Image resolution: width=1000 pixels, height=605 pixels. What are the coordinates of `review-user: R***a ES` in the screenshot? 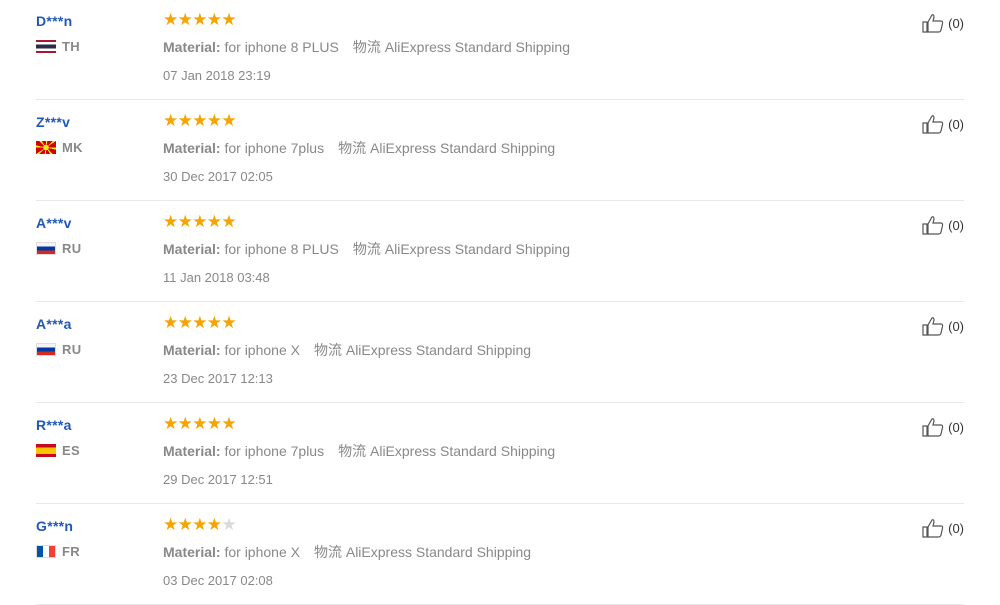 It's located at (91, 437).